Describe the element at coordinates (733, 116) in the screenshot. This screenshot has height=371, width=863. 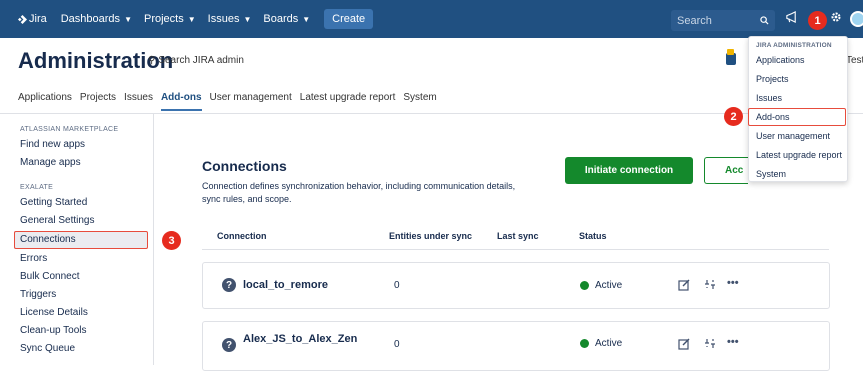
I see `callout-number: 2` at that location.